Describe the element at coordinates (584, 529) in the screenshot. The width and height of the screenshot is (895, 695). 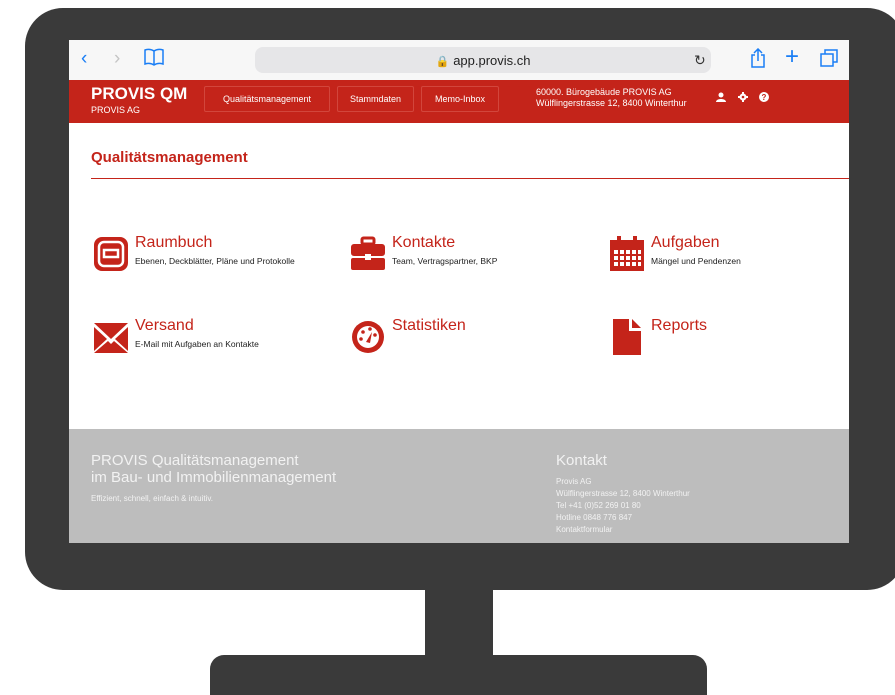
I see `contact-form-link: Kontaktformular` at that location.